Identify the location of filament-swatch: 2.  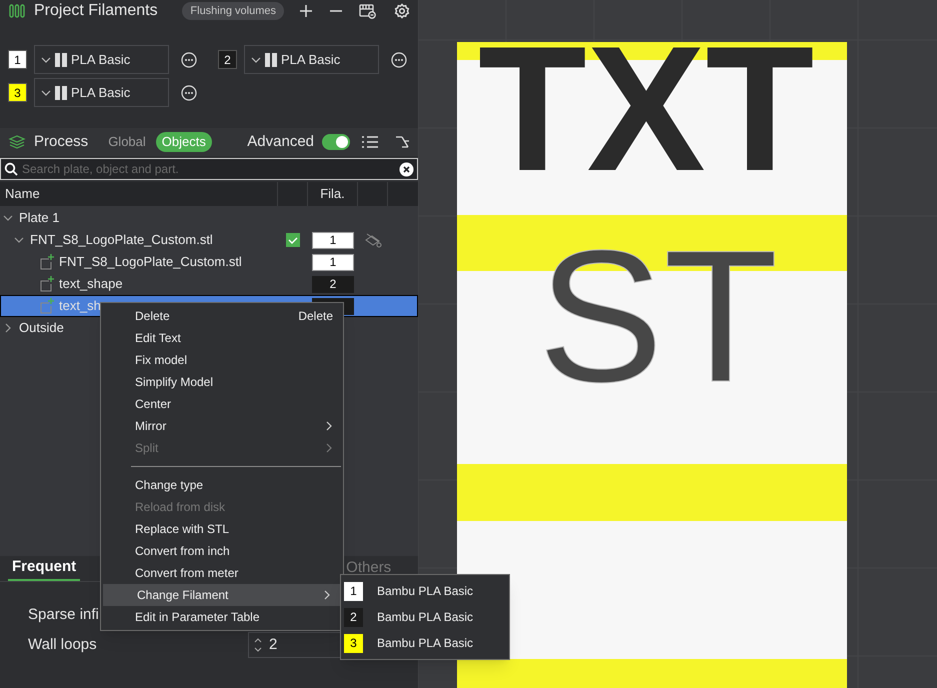
(353, 617).